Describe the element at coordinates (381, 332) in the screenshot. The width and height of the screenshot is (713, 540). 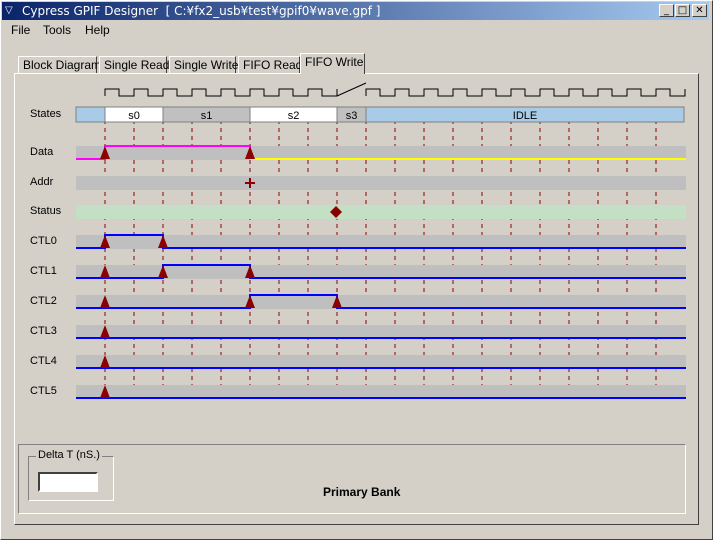
I see `track-ctl3` at that location.